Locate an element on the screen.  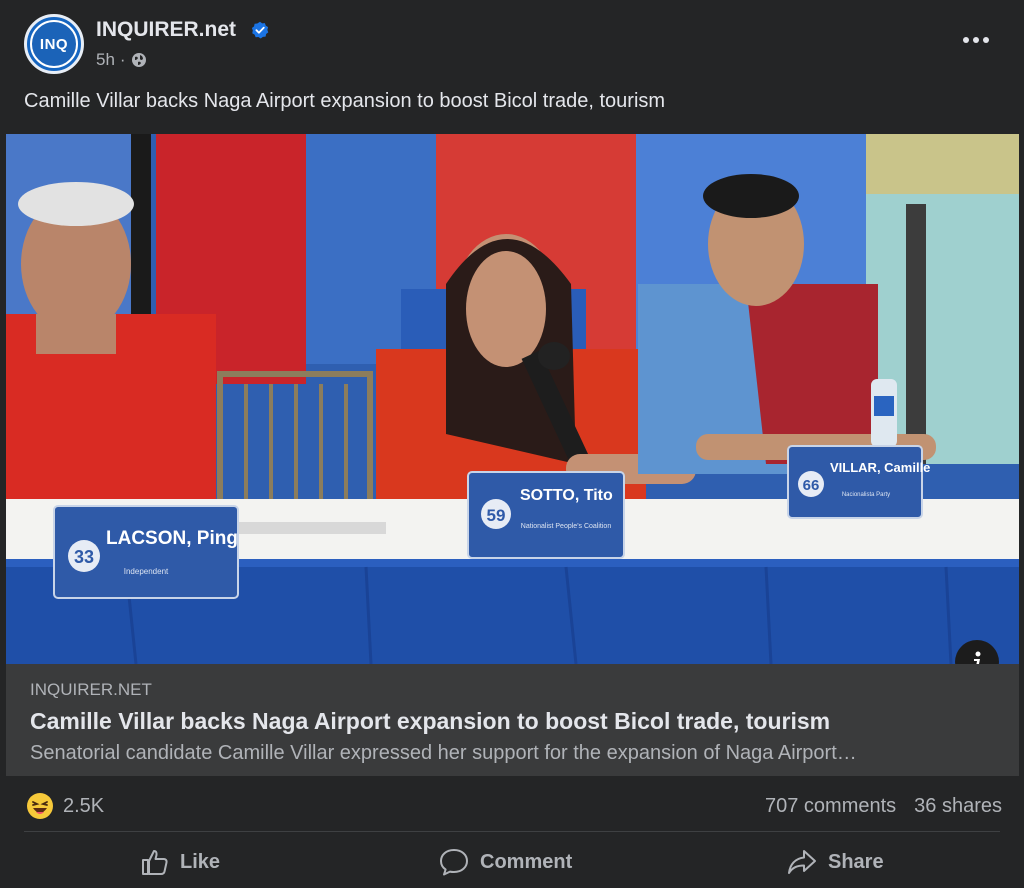
comments-count-link: 707 comments is located at coordinates (830, 806).